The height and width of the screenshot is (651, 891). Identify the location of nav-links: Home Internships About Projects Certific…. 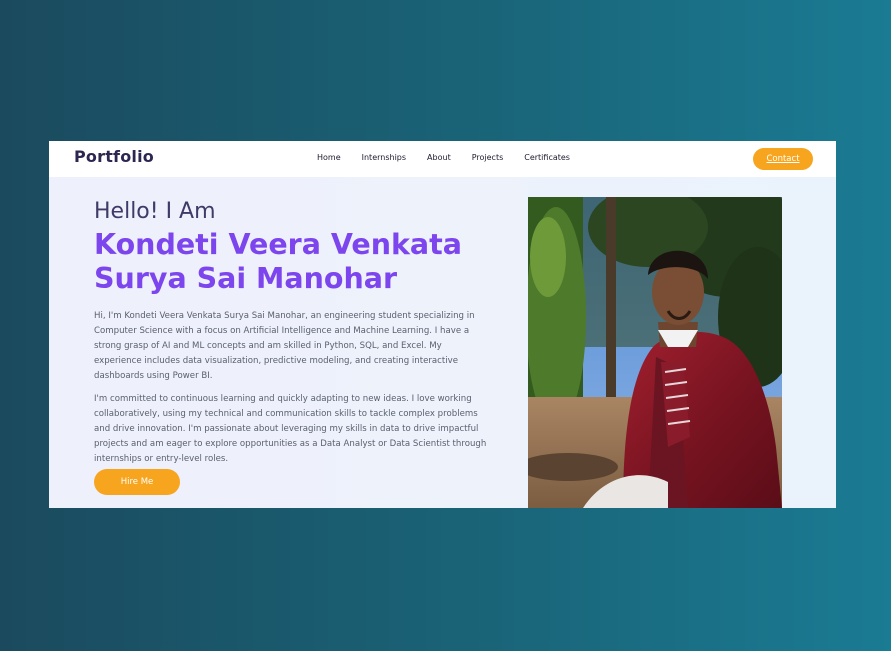
(443, 157).